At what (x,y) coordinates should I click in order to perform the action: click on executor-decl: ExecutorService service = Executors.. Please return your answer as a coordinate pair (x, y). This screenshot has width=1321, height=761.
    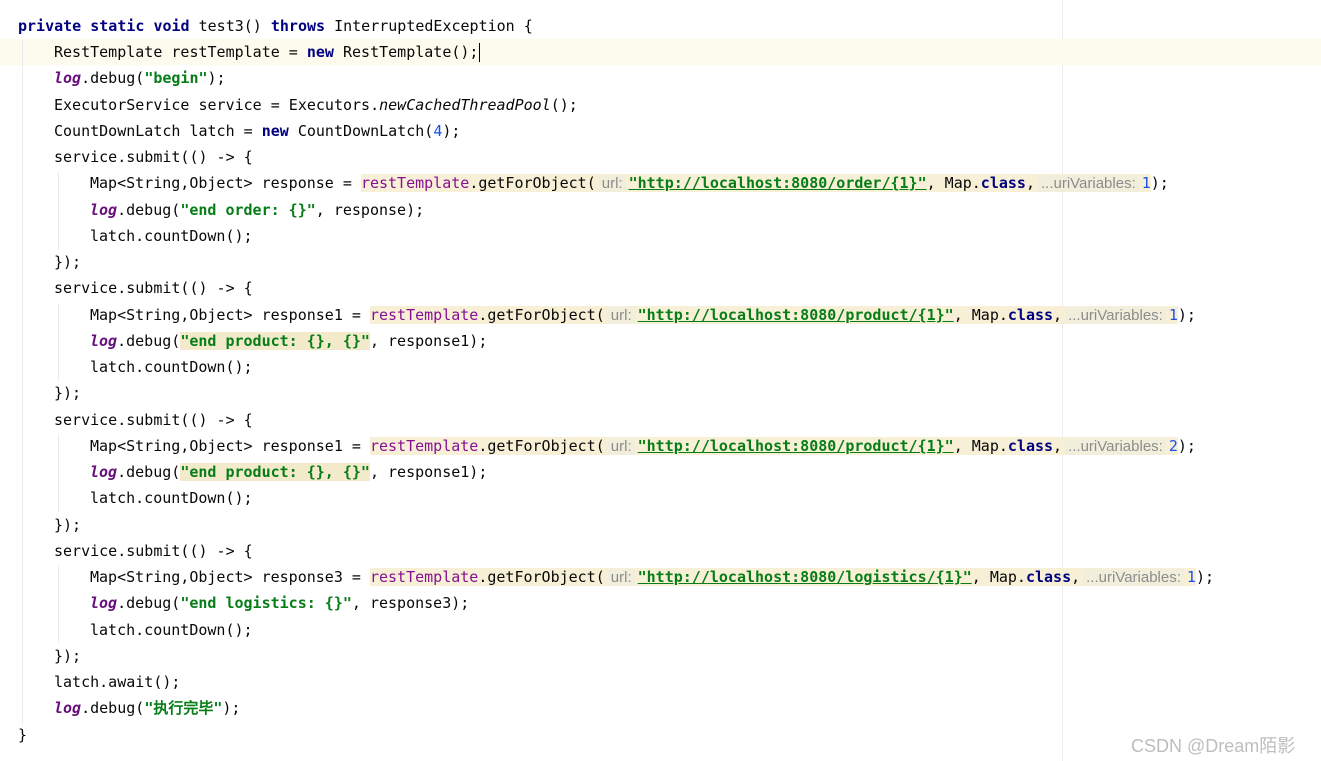
    Looking at the image, I should click on (217, 105).